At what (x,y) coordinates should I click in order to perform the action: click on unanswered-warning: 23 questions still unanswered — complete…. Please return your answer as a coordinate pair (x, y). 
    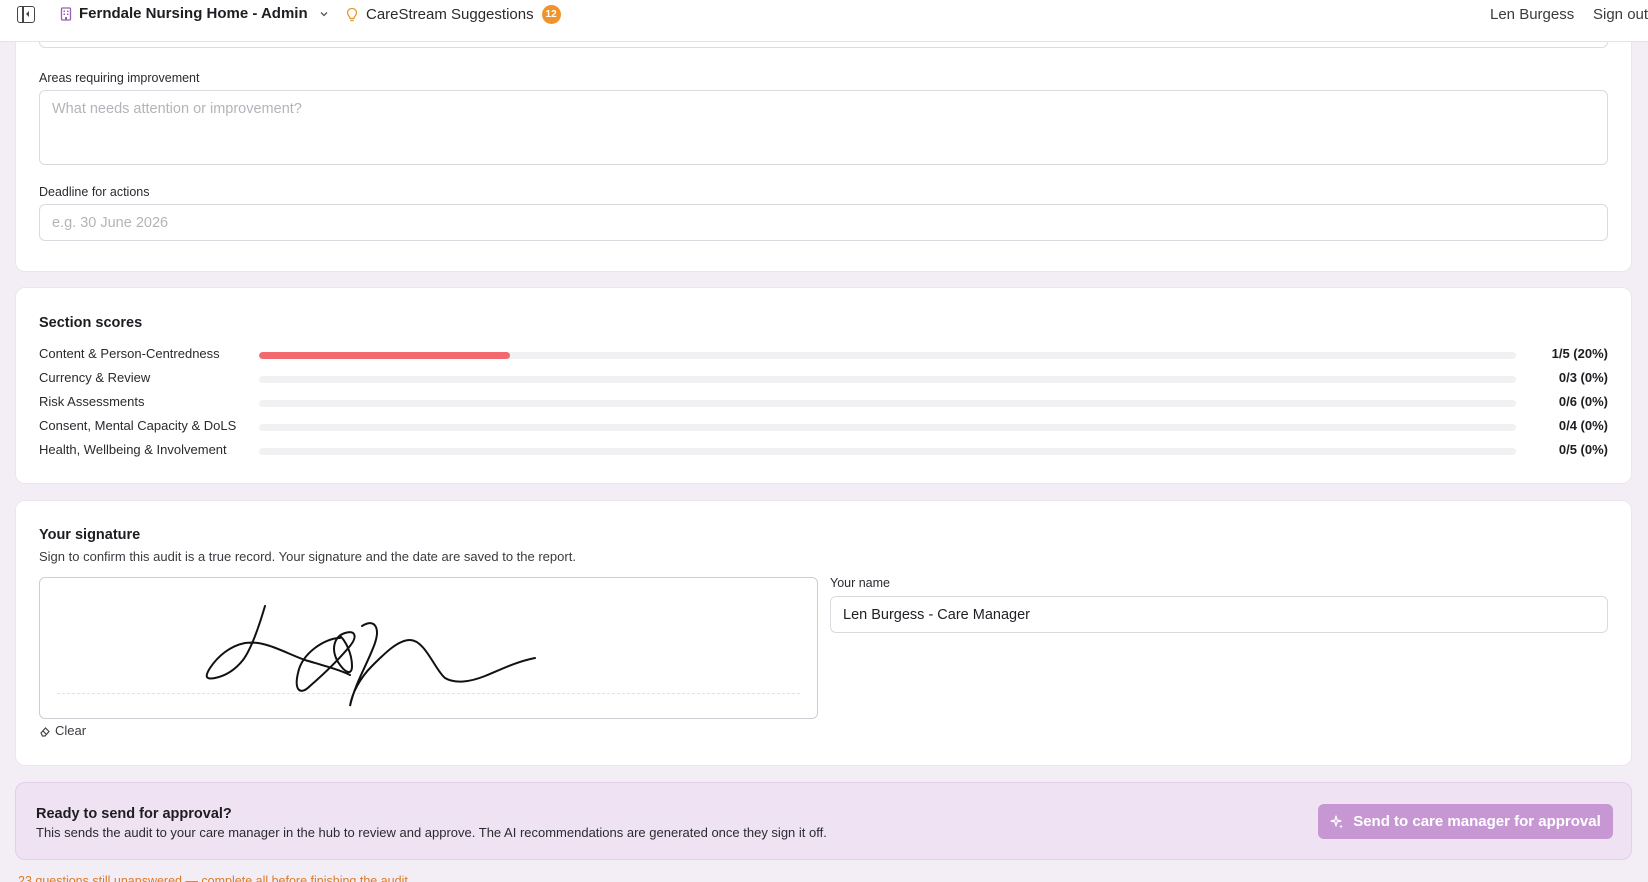
    Looking at the image, I should click on (215, 878).